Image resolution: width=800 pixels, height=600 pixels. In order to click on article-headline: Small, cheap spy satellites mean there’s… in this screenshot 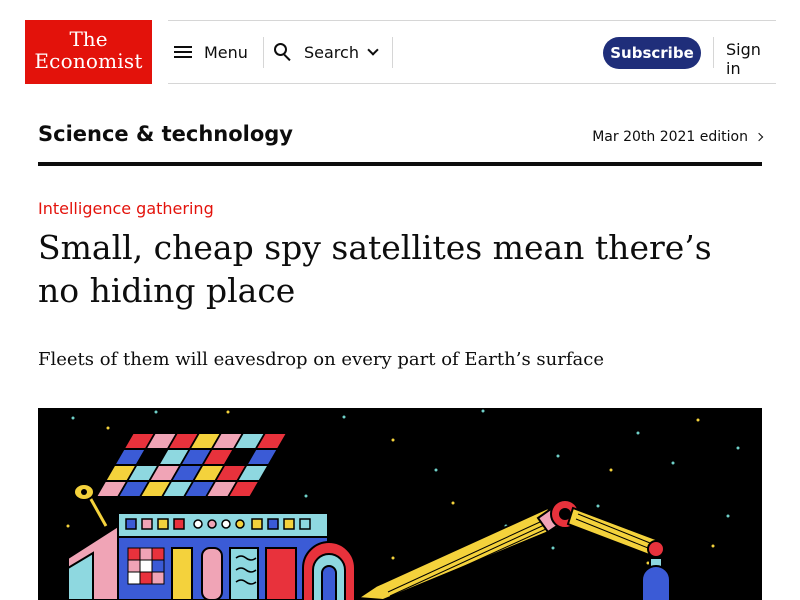, I will do `click(375, 269)`.